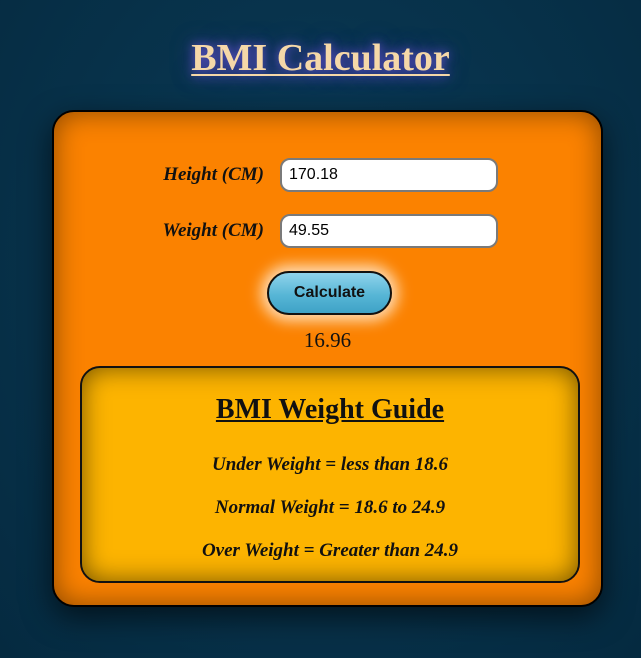  I want to click on guide-underweight: Under Weight = less than 18.6, so click(330, 464).